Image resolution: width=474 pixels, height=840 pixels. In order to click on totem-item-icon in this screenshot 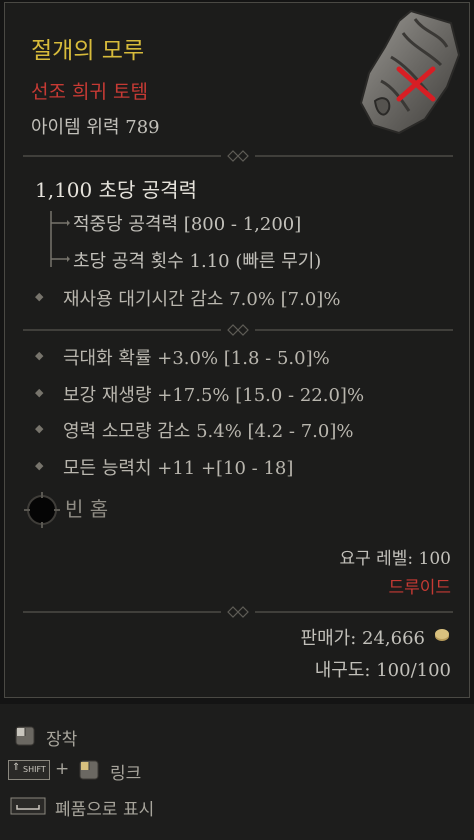, I will do `click(410, 72)`.